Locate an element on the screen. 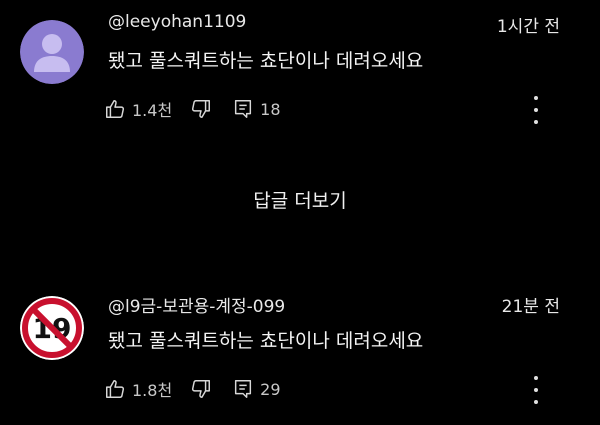 This screenshot has width=600, height=425. reply-button: 18 is located at coordinates (256, 109).